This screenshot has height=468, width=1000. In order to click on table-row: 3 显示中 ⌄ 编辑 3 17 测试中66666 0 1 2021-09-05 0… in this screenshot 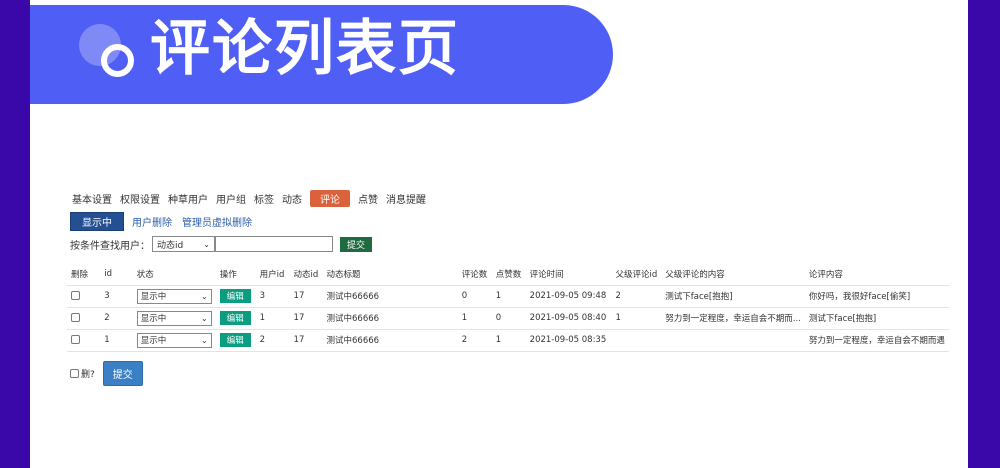, I will do `click(508, 296)`.